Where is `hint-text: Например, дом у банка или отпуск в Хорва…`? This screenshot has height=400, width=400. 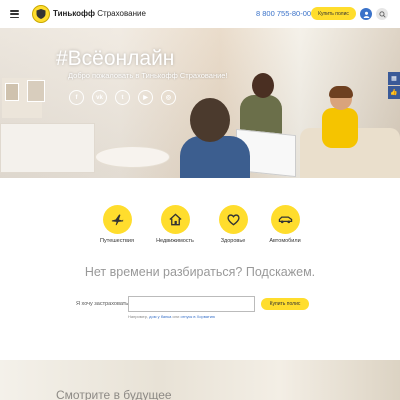
hint-text: Например, дом у банка или отпуск в Хорва… is located at coordinates (171, 316).